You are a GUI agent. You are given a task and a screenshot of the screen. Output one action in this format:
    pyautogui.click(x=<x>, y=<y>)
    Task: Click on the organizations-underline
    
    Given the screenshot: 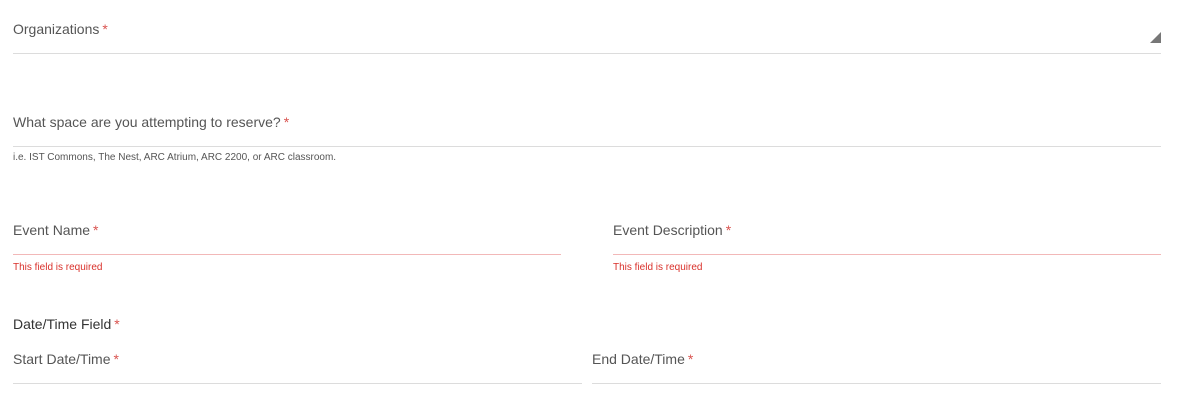 What is the action you would take?
    pyautogui.click(x=587, y=53)
    